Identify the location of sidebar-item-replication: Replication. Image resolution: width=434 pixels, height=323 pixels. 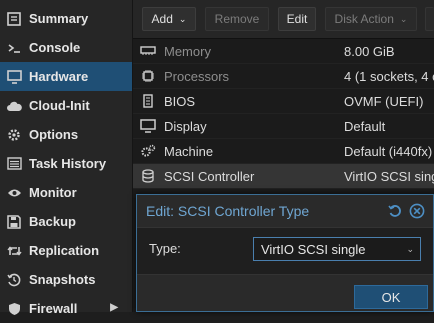
(66, 250).